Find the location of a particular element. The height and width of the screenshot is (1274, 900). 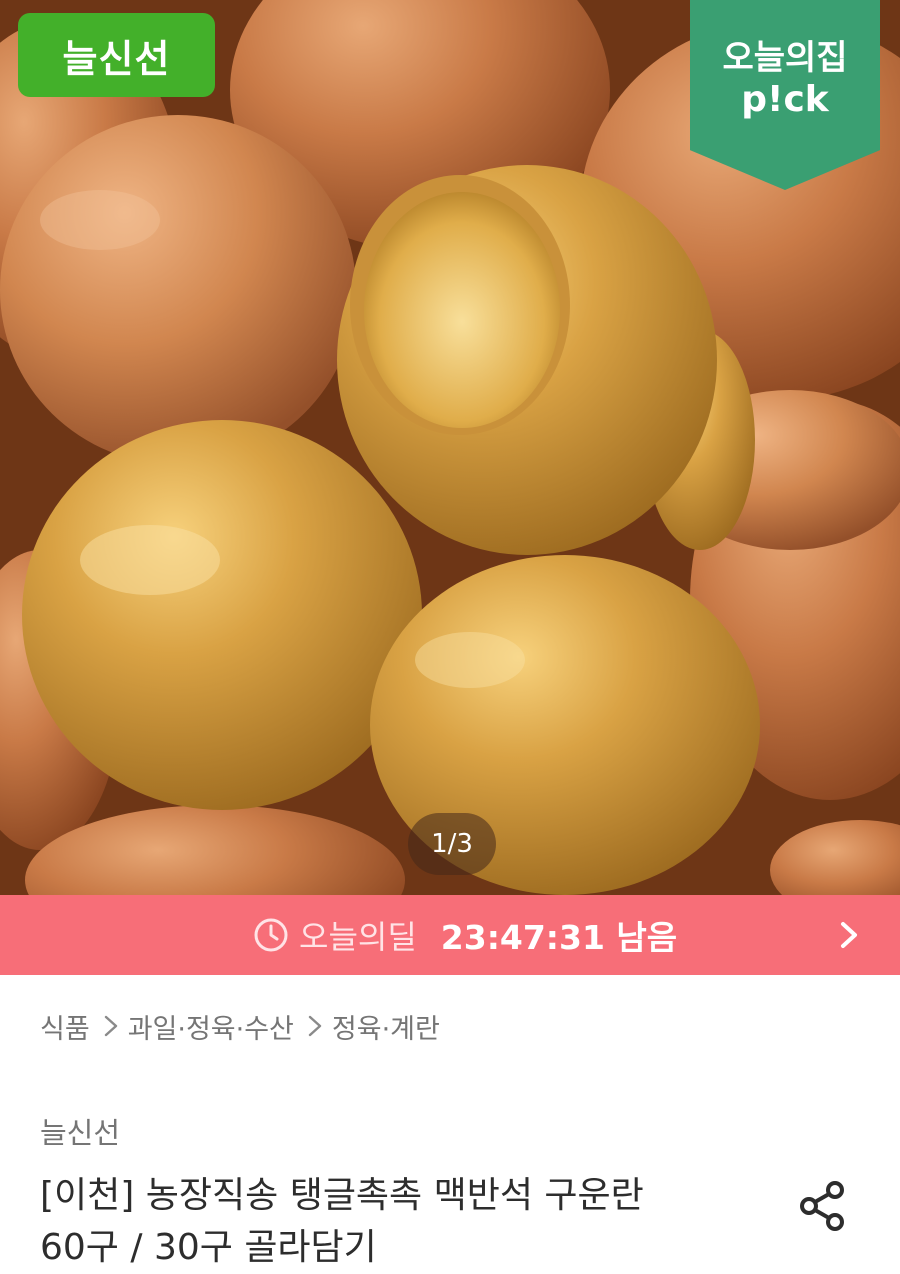

deal-timer: 23:47:31 남음 is located at coordinates (559, 937).